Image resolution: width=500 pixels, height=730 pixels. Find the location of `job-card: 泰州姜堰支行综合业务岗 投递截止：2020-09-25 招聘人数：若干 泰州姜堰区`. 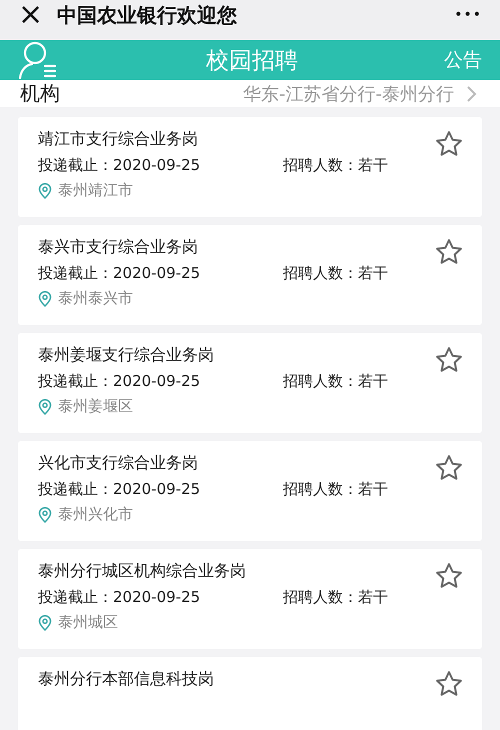

job-card: 泰州姜堰支行综合业务岗 投递截止：2020-09-25 招聘人数：若干 泰州姜堰区 is located at coordinates (250, 383).